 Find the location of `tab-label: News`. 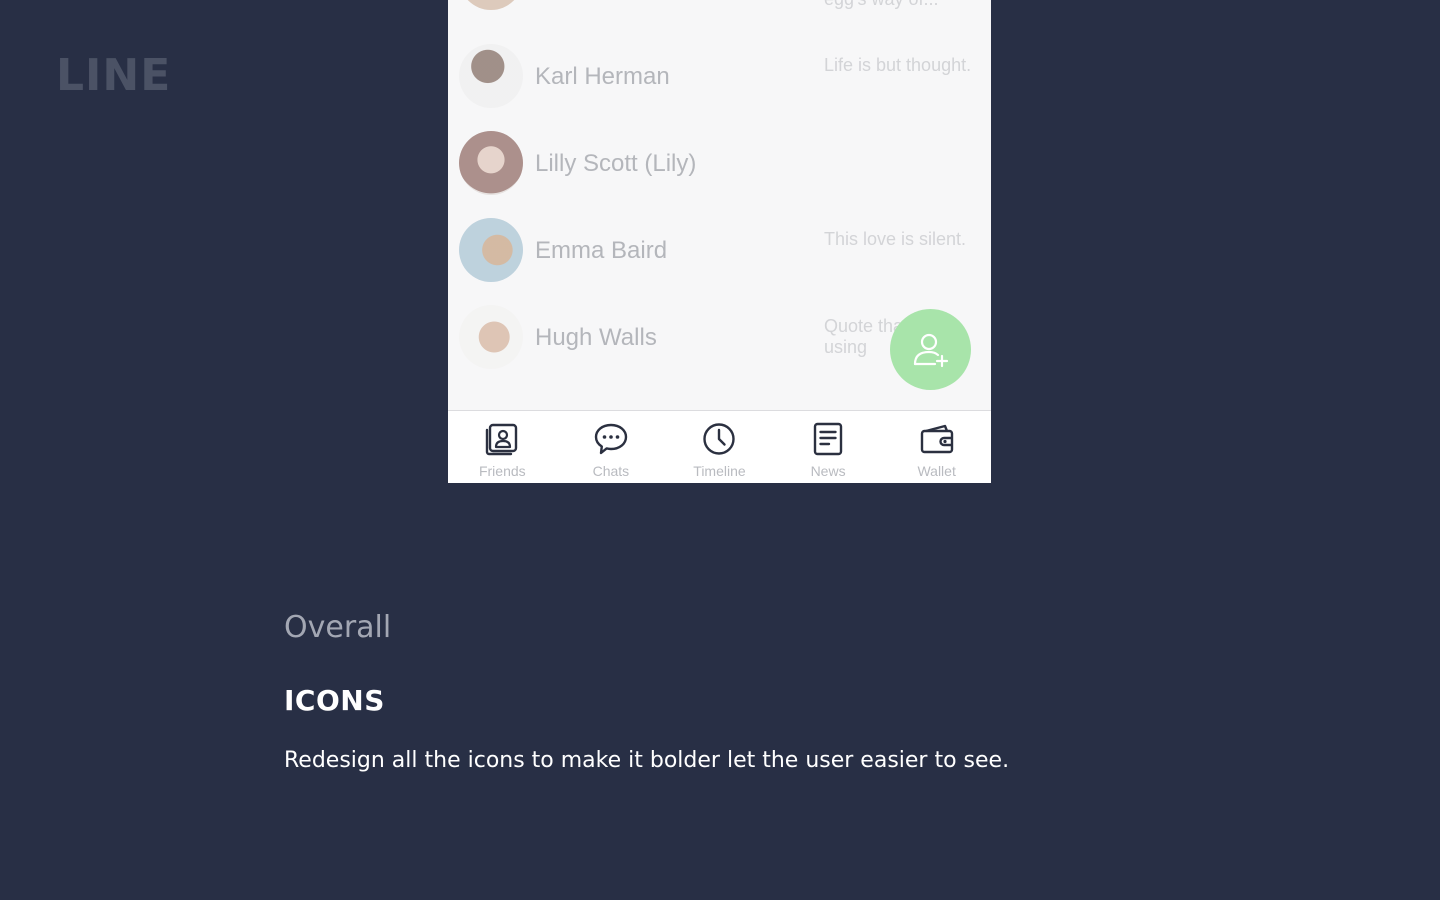

tab-label: News is located at coordinates (828, 471).